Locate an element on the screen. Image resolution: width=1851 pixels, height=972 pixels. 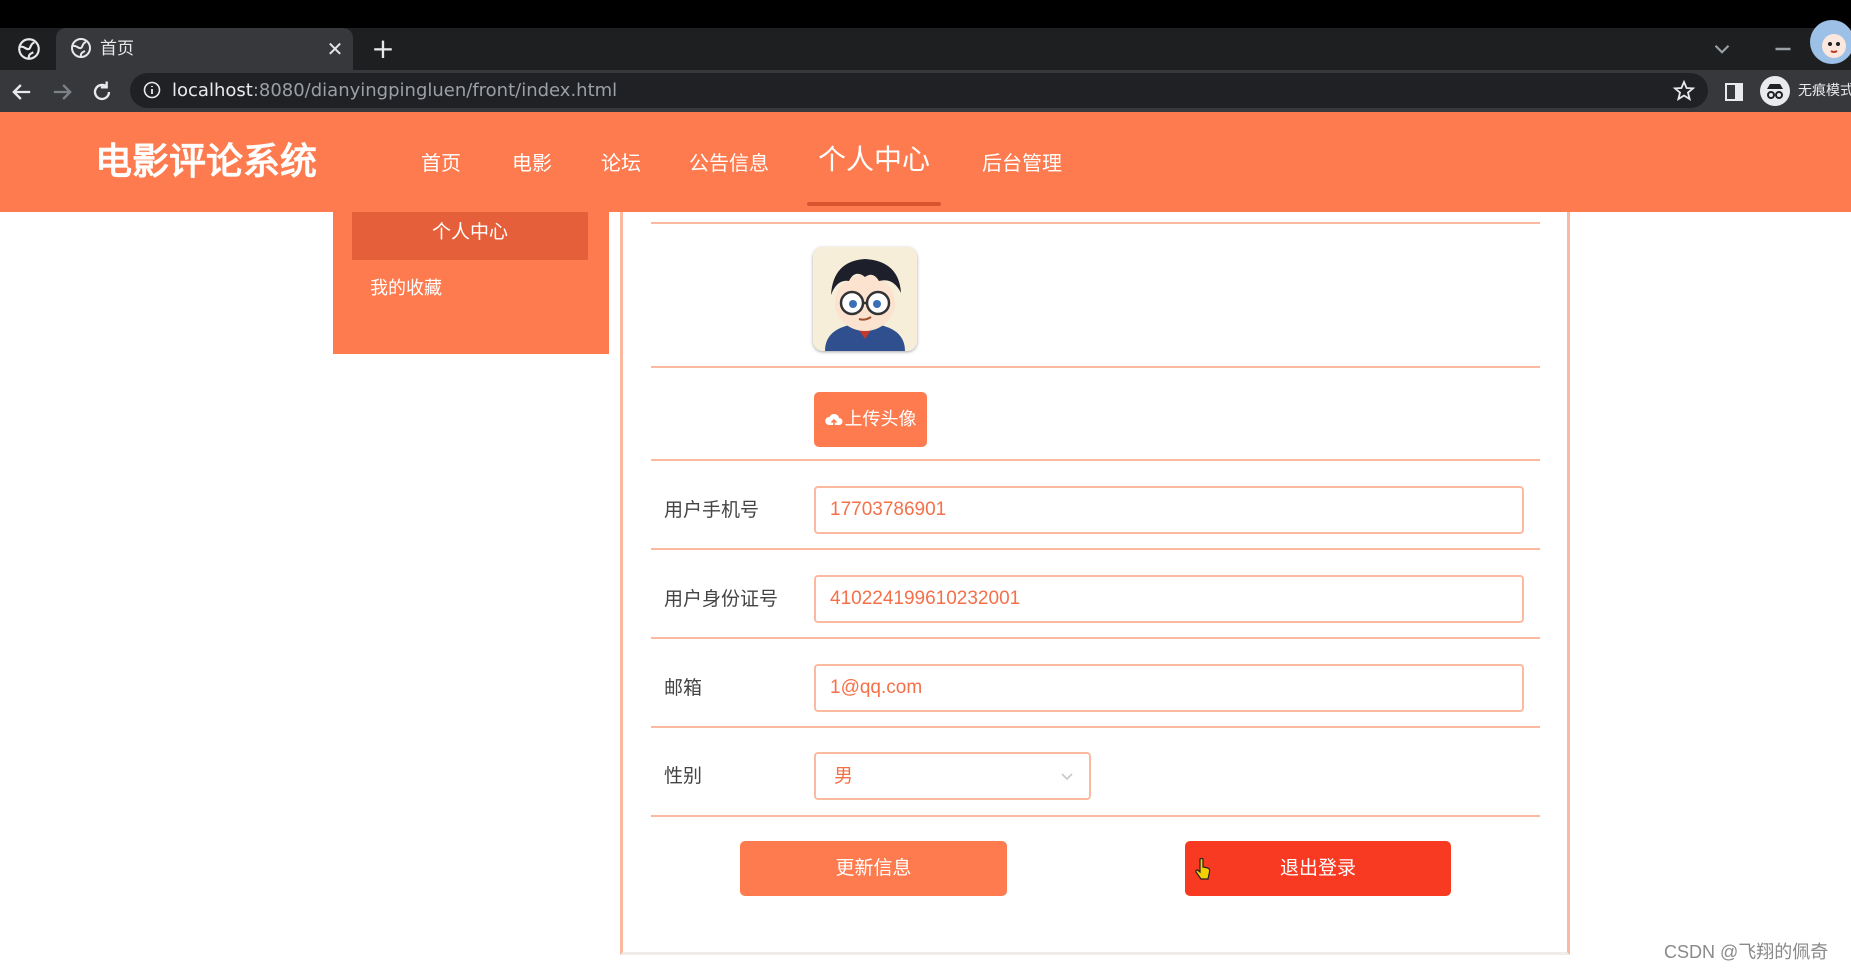
profile-avatar is located at coordinates (1830, 42).